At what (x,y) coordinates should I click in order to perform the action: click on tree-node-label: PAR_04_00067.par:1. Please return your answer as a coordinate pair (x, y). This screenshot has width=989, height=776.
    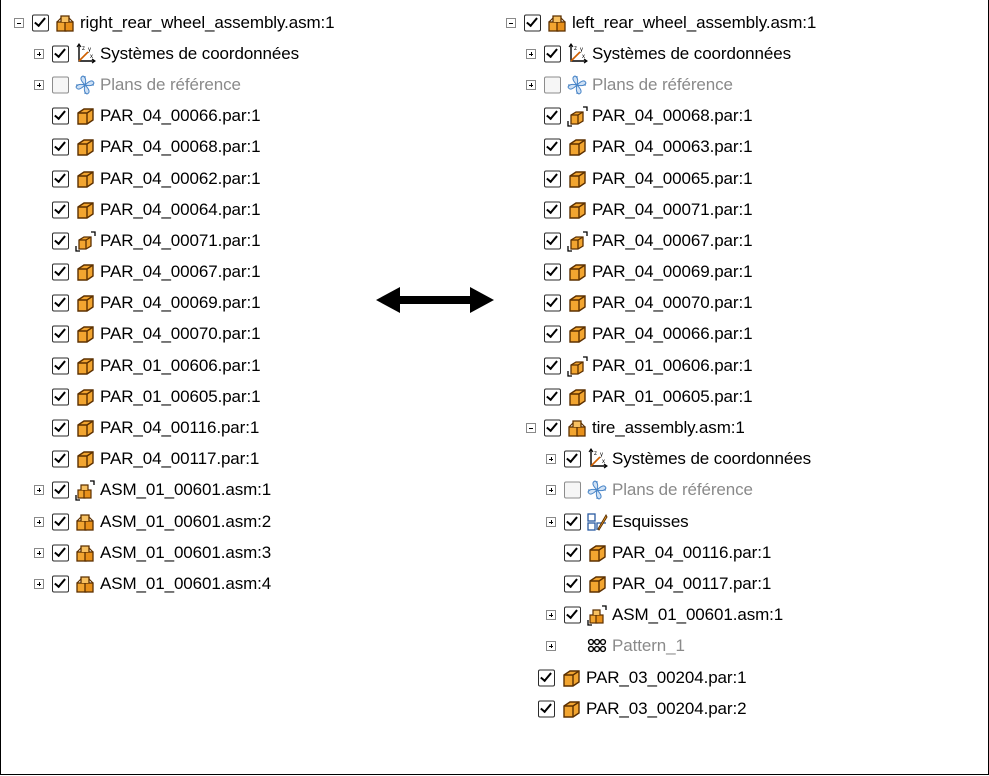
    Looking at the image, I should click on (672, 240).